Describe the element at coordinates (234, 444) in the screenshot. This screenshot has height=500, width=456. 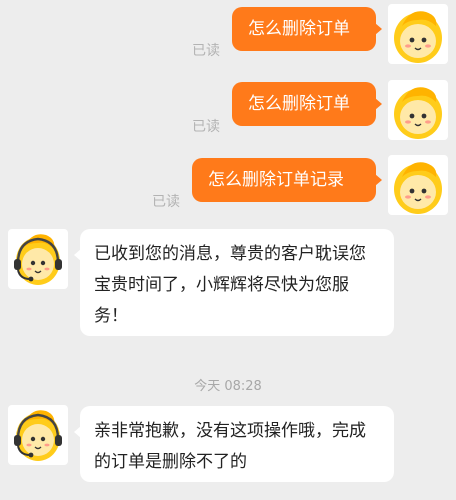
I see `incoming-message-bubble: 亲非常抱歉，没有这项操作哦，完成的订单是删除不了的` at that location.